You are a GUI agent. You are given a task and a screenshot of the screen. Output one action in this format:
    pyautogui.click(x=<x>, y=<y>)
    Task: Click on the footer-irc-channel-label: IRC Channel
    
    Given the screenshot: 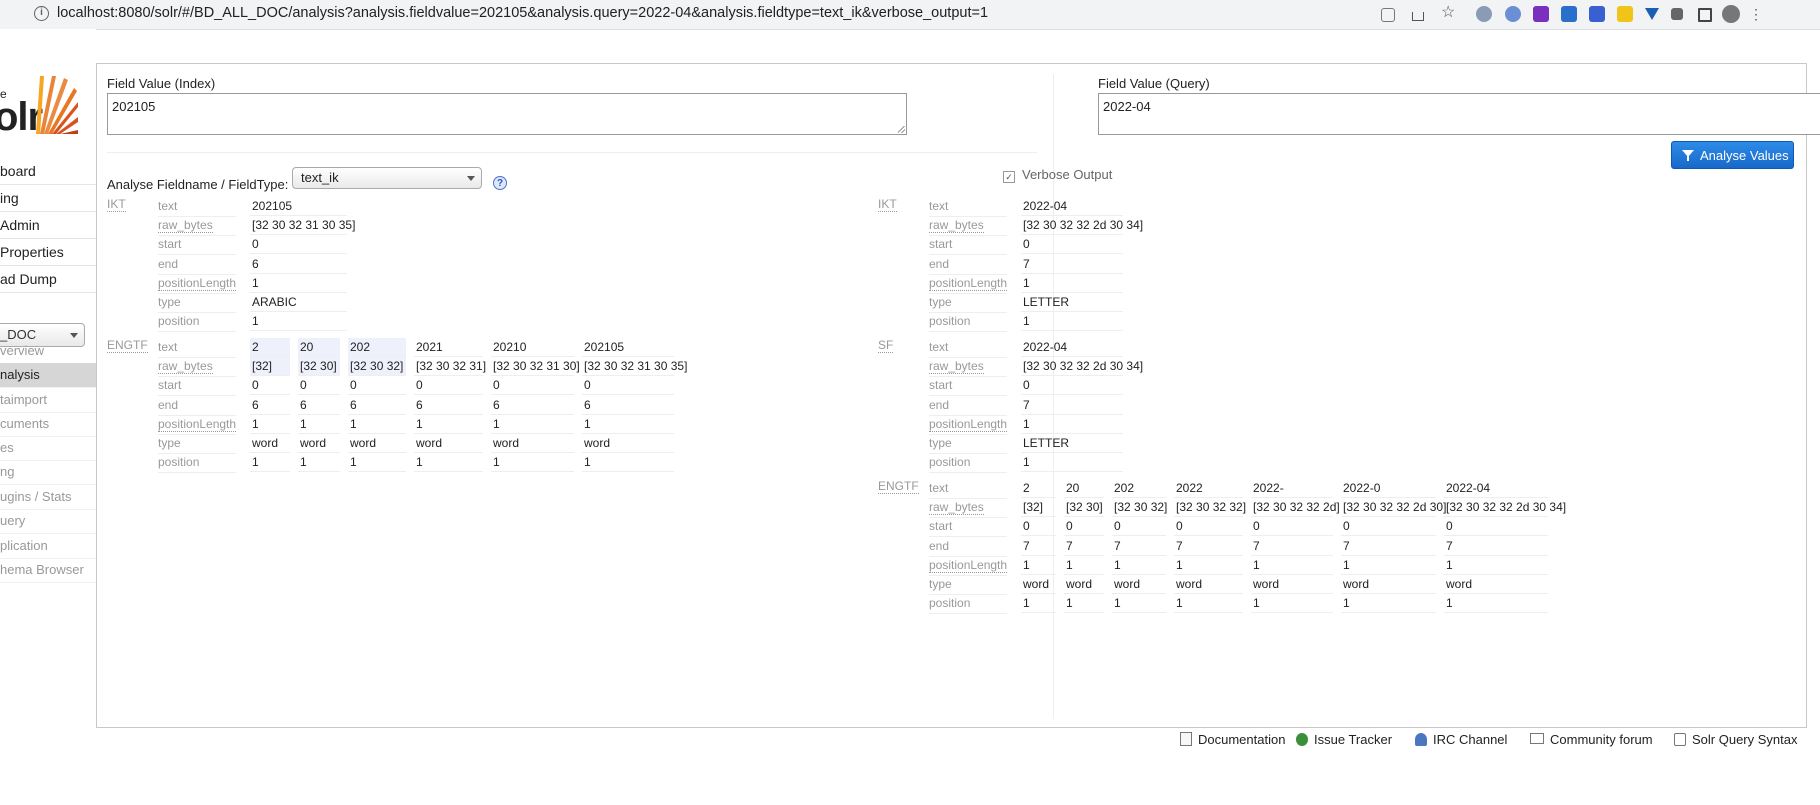 What is the action you would take?
    pyautogui.click(x=1470, y=739)
    